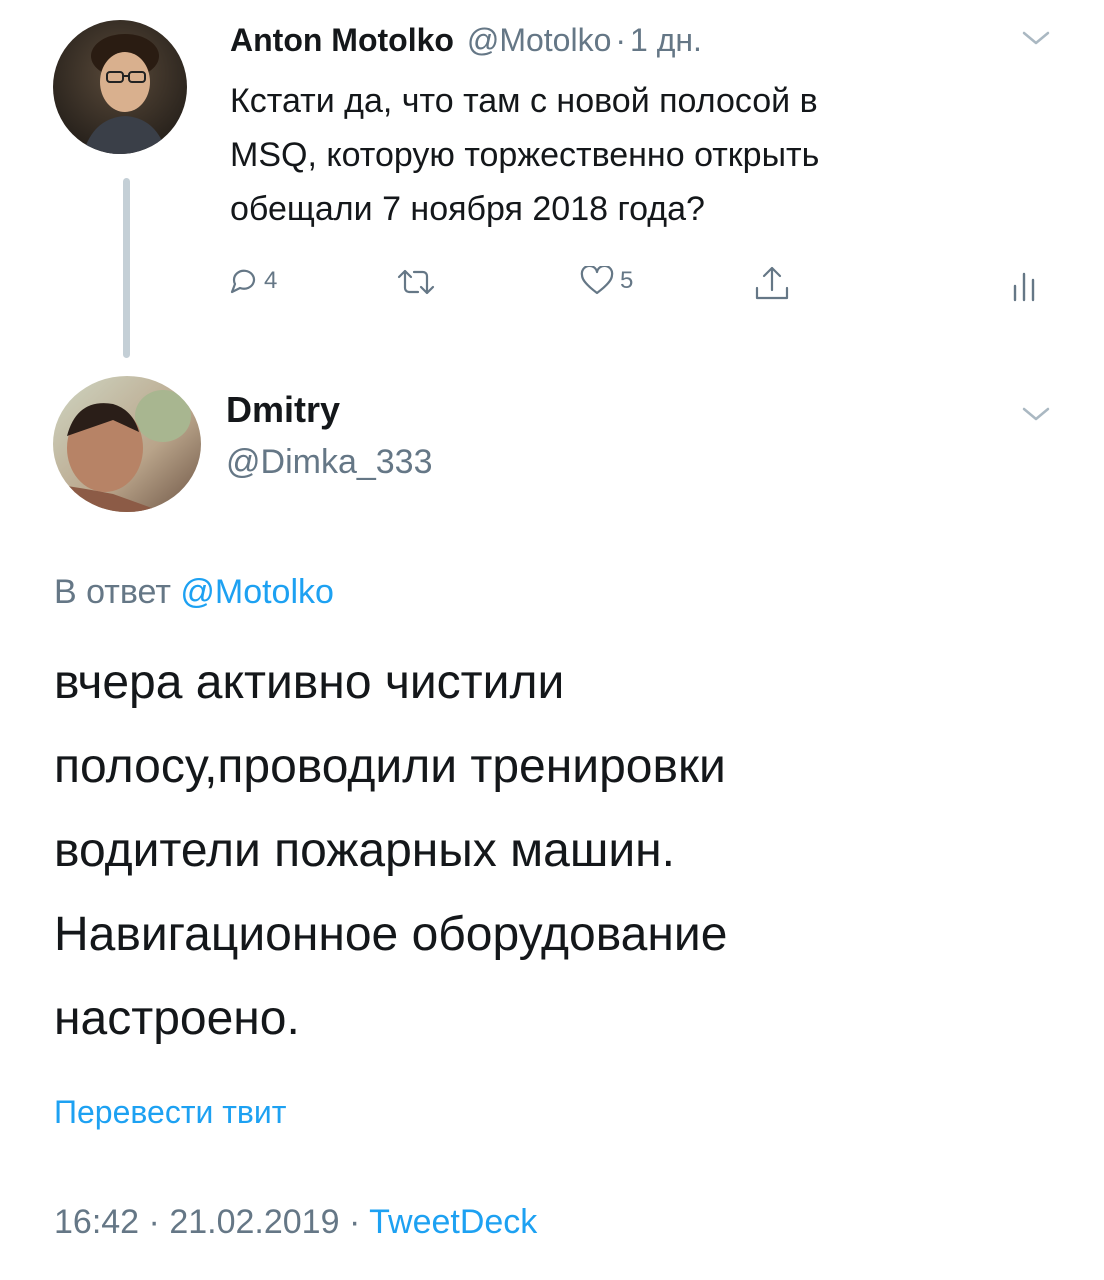 The image size is (1104, 1280). I want to click on reply-icon, so click(243, 281).